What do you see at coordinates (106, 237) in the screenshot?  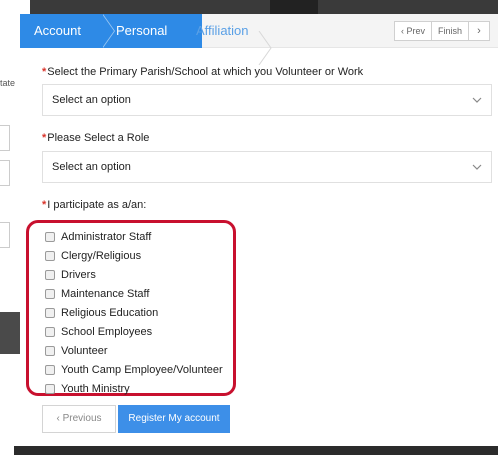 I see `checkbox-label: Administrator Staff` at bounding box center [106, 237].